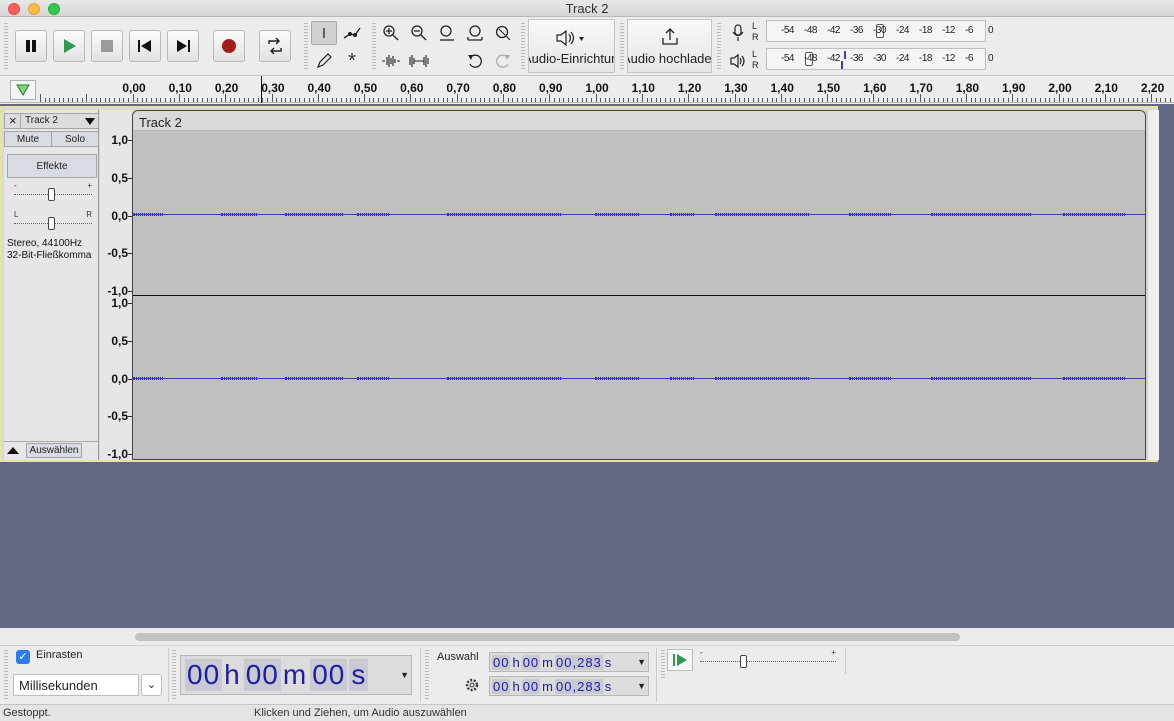  I want to click on start-format-dropdown-icon: ▼, so click(641, 662).